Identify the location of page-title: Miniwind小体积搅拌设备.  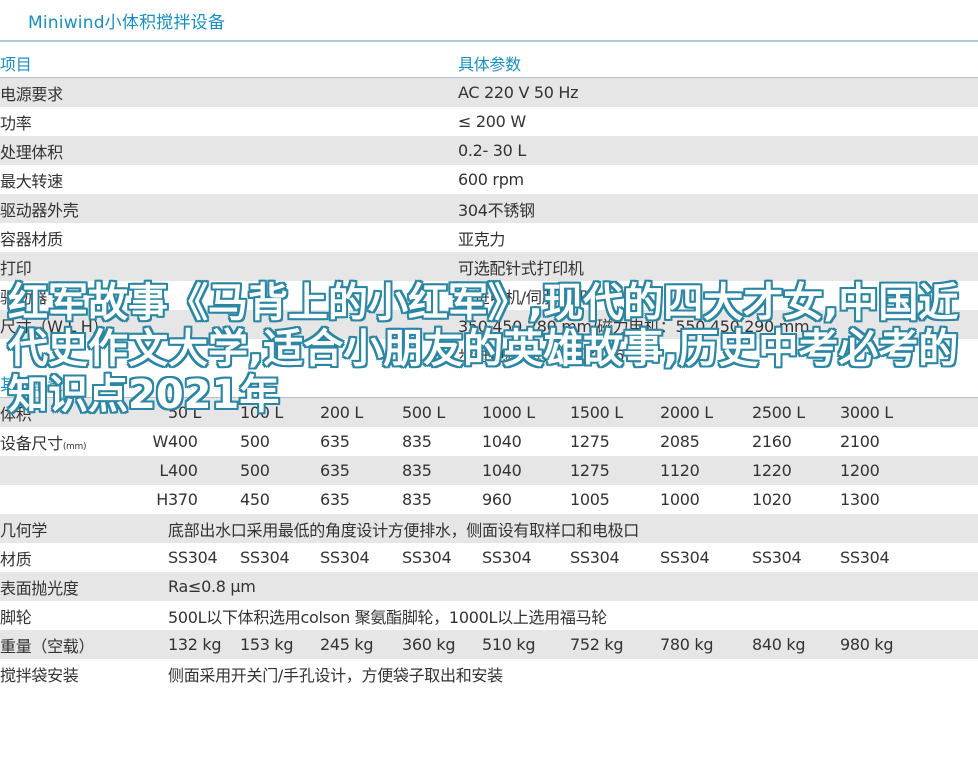
(127, 23).